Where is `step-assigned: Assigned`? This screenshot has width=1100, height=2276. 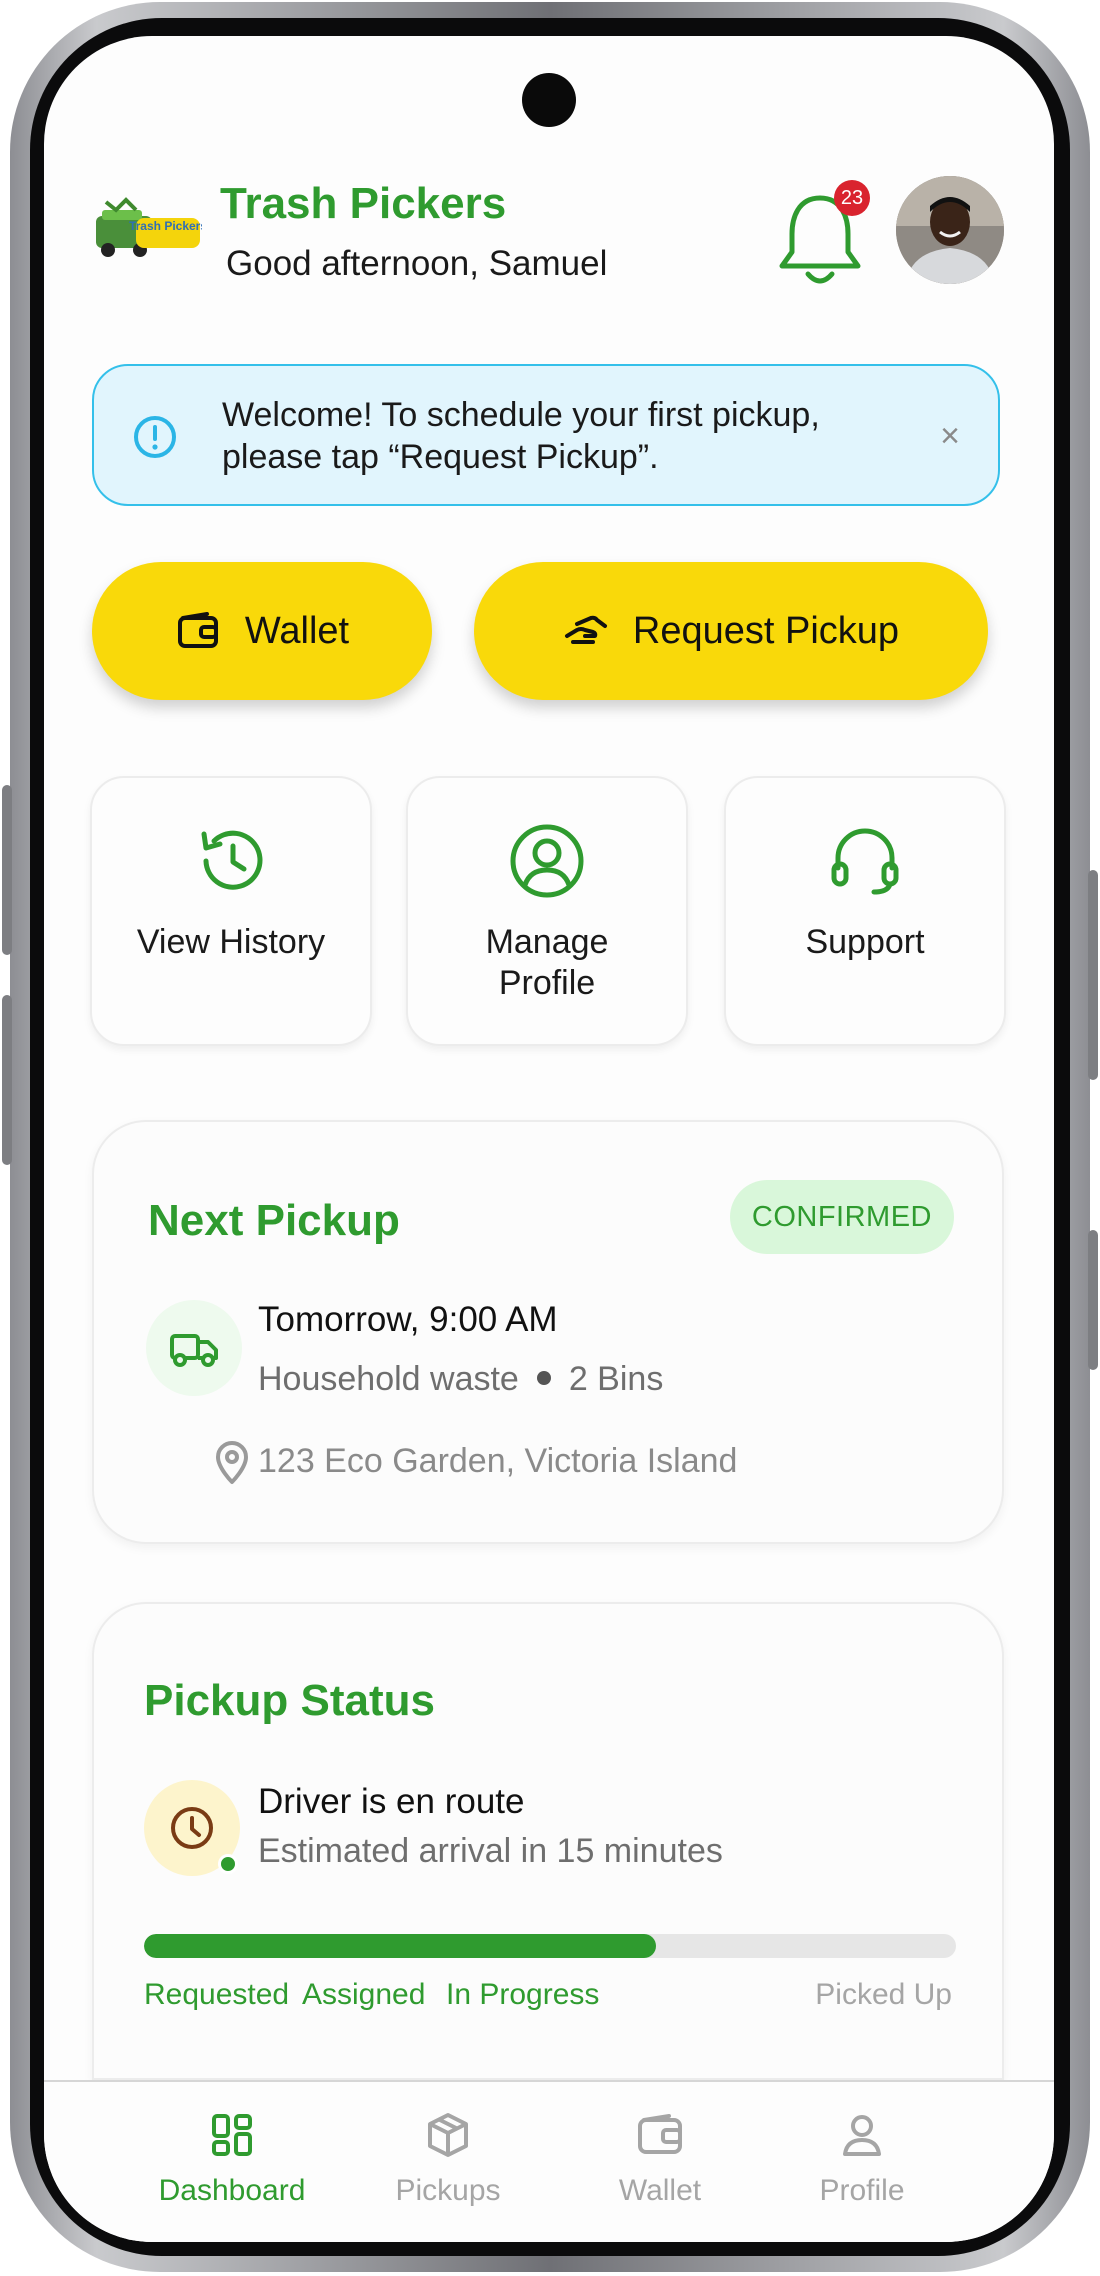
step-assigned: Assigned is located at coordinates (364, 1994).